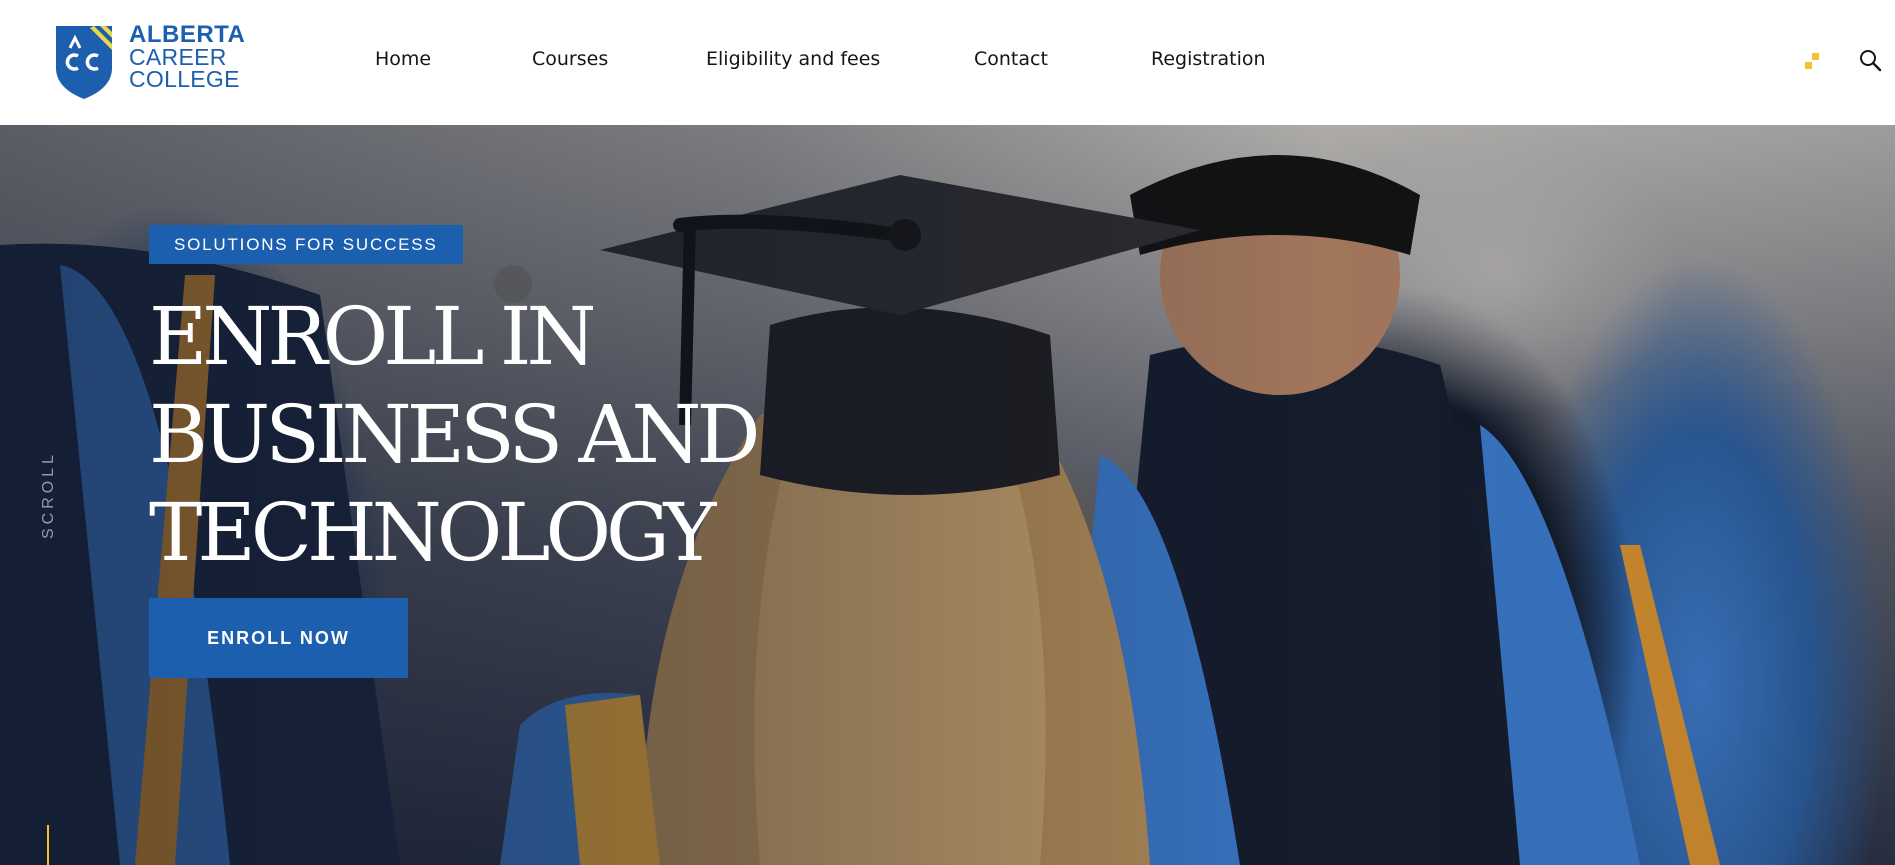 This screenshot has width=1895, height=865. Describe the element at coordinates (403, 59) in the screenshot. I see `nav-home: Home` at that location.